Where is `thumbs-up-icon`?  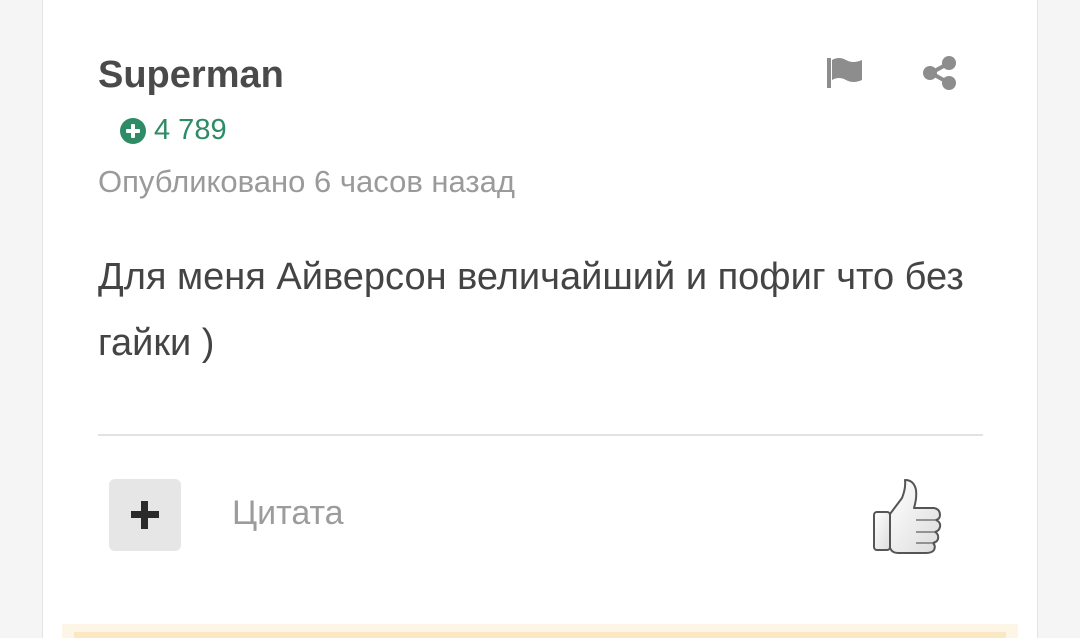
thumbs-up-icon is located at coordinates (907, 516).